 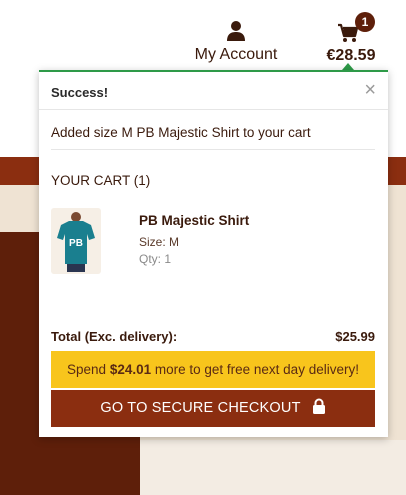 What do you see at coordinates (213, 91) in the screenshot?
I see `popup-header: Success! ×` at bounding box center [213, 91].